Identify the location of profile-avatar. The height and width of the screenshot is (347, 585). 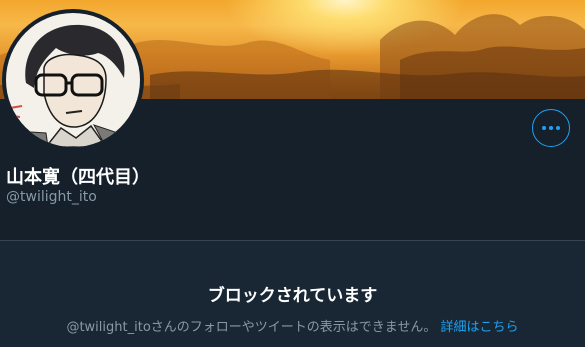
(73, 80).